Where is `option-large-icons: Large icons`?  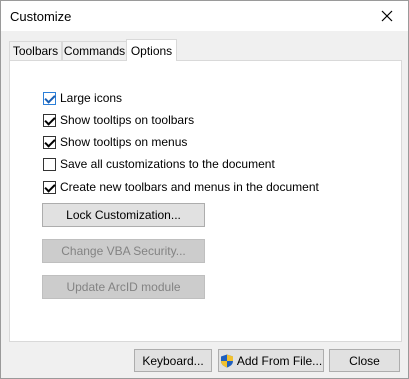
option-large-icons: Large icons is located at coordinates (82, 98).